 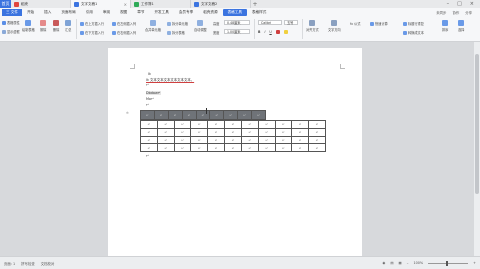 I want to click on merge-cells-button: 合并单元格, so click(x=153, y=26).